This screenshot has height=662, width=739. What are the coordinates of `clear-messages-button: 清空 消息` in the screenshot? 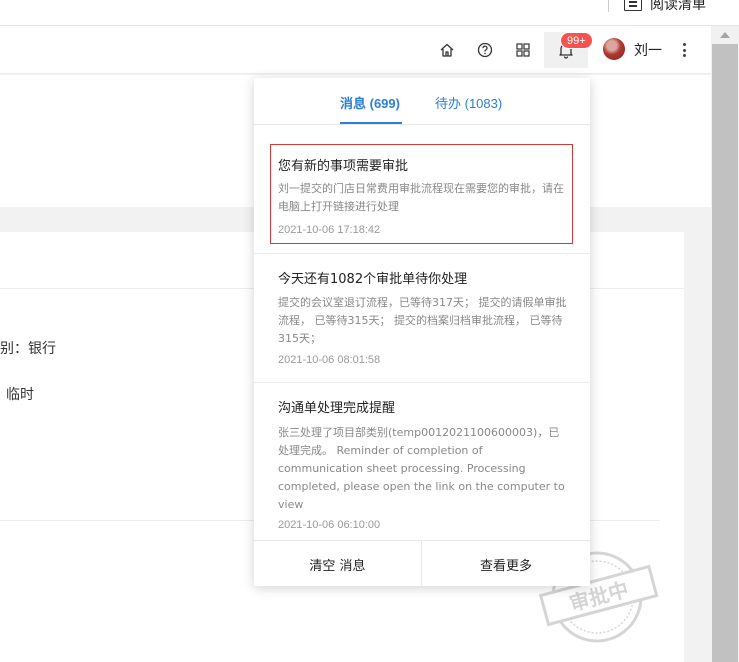 It's located at (338, 564).